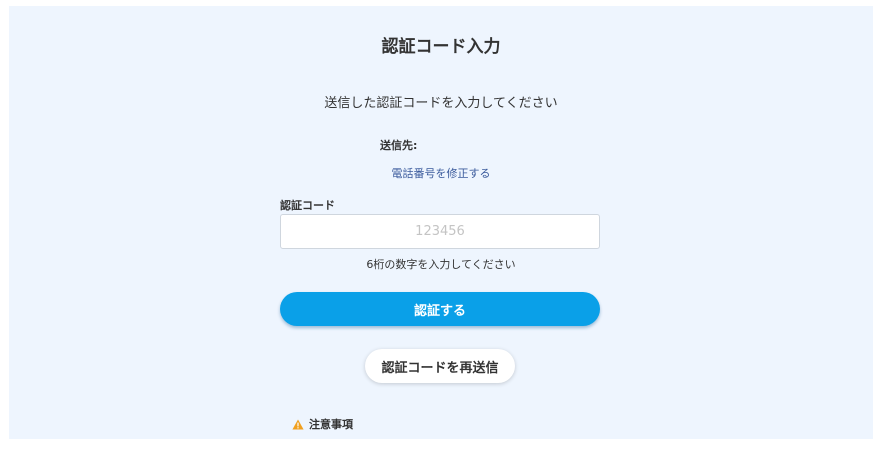  What do you see at coordinates (441, 264) in the screenshot?
I see `code-field-hint: 6桁の数字を入力してください` at bounding box center [441, 264].